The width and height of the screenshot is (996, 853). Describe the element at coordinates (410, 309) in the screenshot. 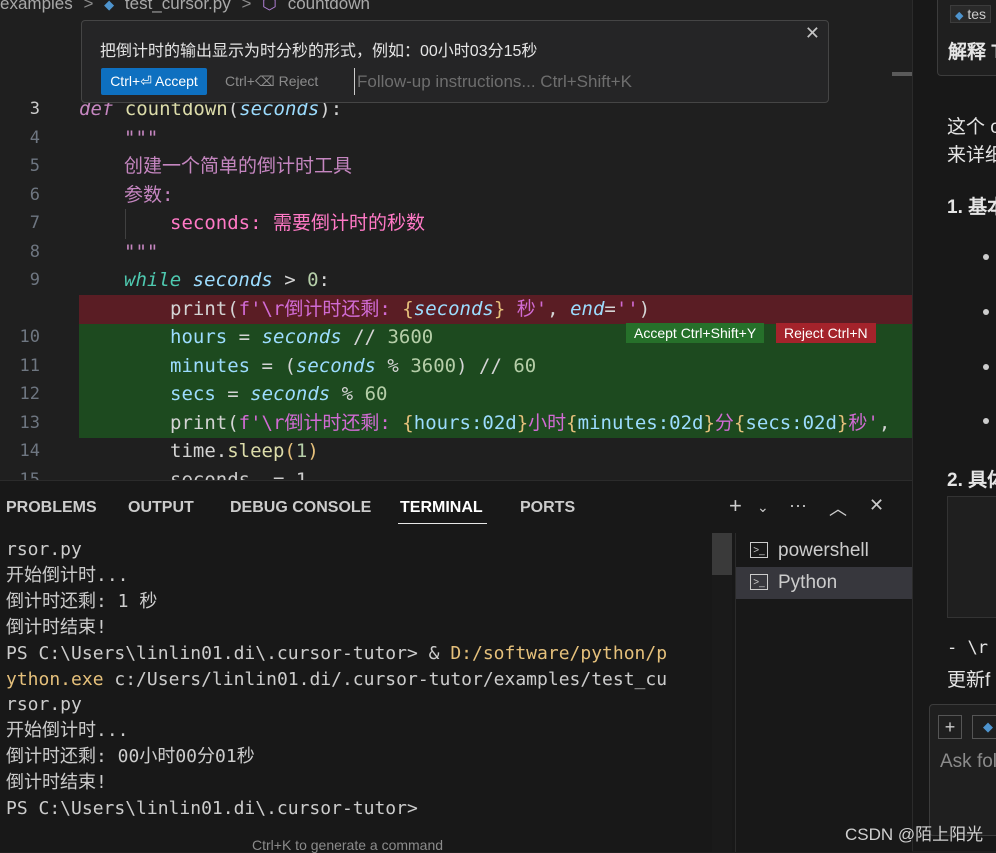

I see `line-code: print(f'\r倒计时还剩: {seconds} 秒', end='')` at that location.